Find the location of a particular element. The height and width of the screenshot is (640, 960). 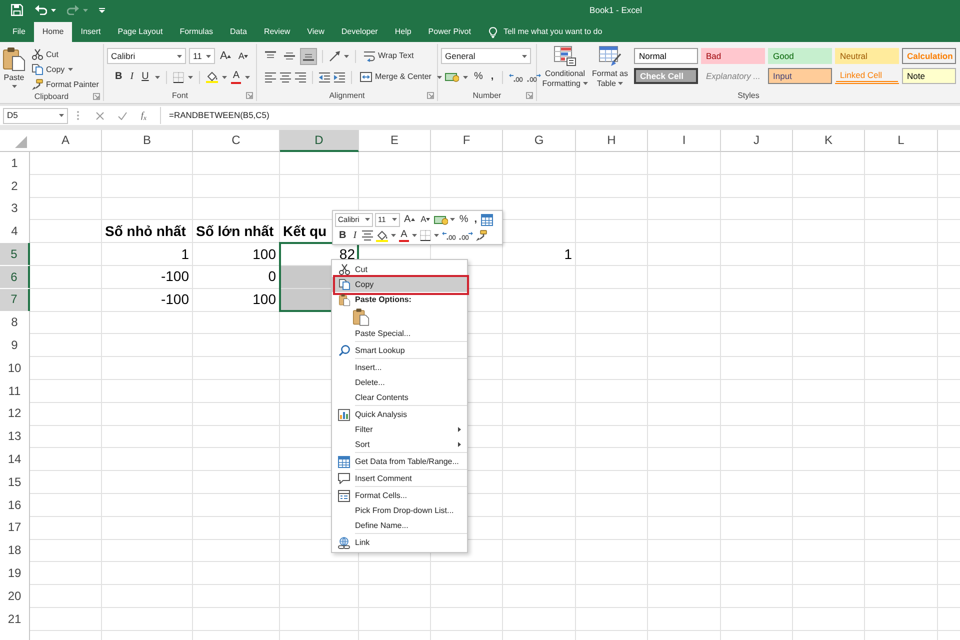

borders-icon is located at coordinates (178, 77).